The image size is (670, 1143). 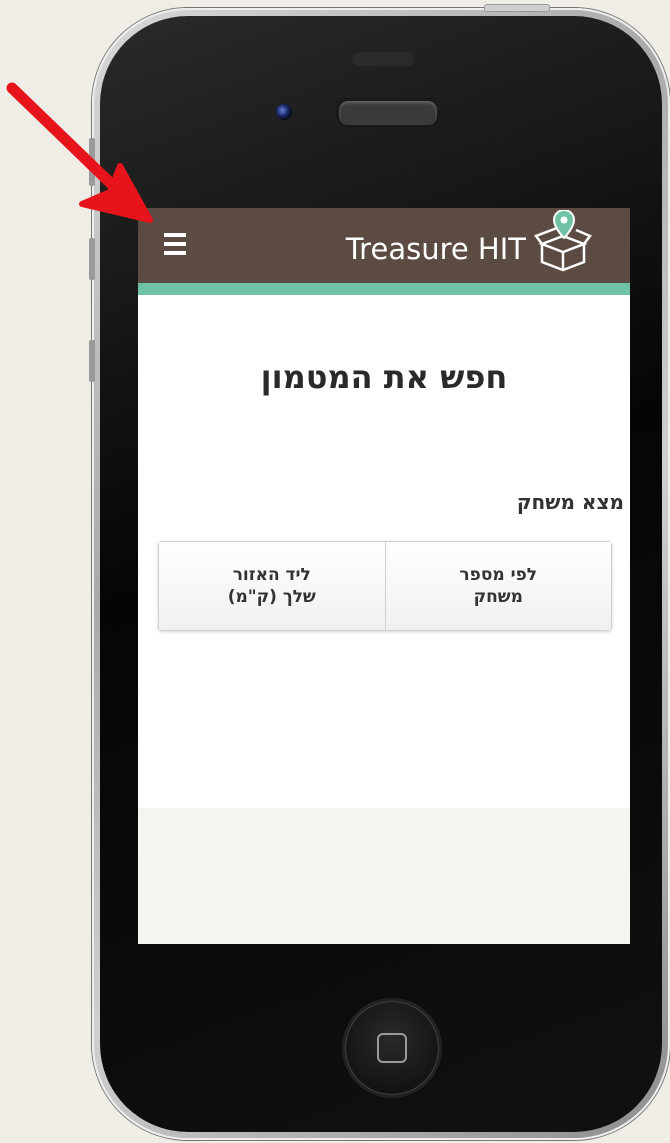 I want to click on by-game-number-button: לפי מספר משחק, so click(x=497, y=586).